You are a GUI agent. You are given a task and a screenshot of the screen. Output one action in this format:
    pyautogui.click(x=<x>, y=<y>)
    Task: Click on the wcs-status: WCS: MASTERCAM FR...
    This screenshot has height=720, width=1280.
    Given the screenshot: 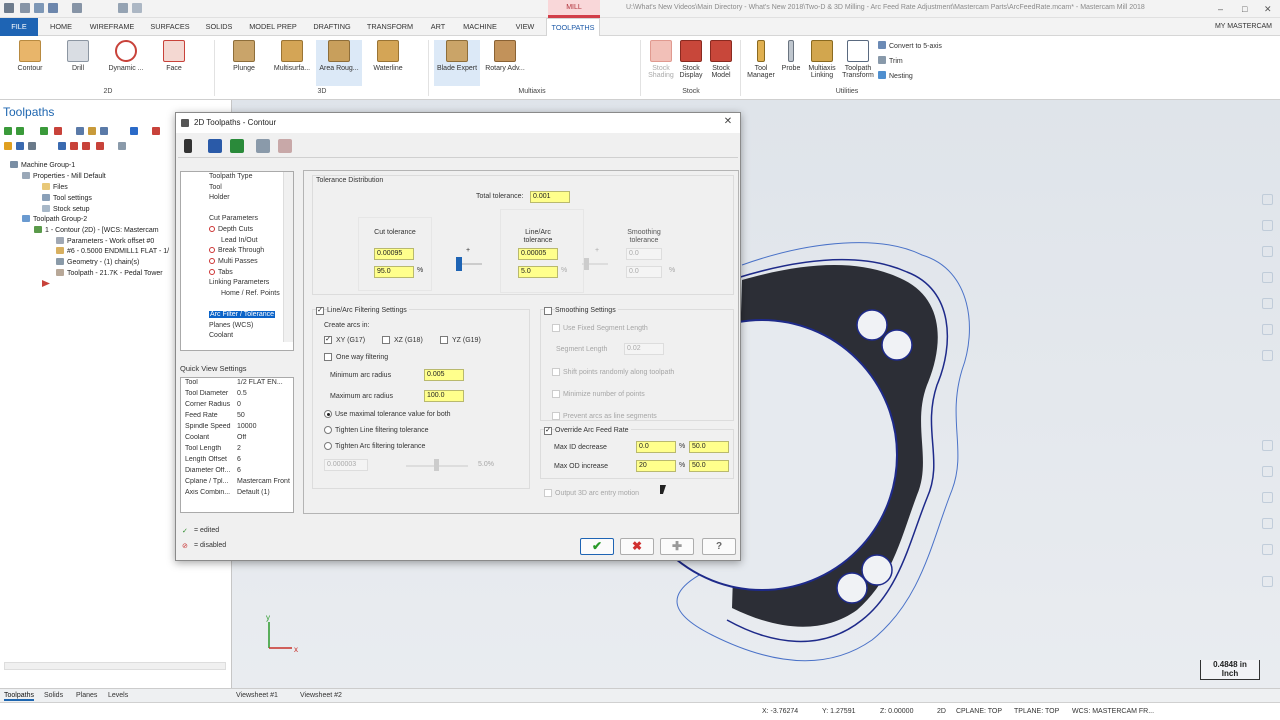 What is the action you would take?
    pyautogui.click(x=1113, y=711)
    